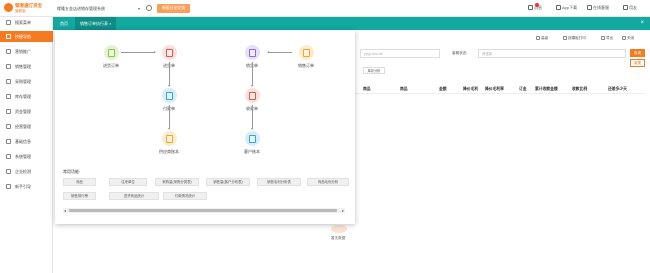 Image resolution: width=650 pixels, height=273 pixels. Describe the element at coordinates (26, 126) in the screenshot. I see `sidebar-item-operations: 经营管理` at that location.